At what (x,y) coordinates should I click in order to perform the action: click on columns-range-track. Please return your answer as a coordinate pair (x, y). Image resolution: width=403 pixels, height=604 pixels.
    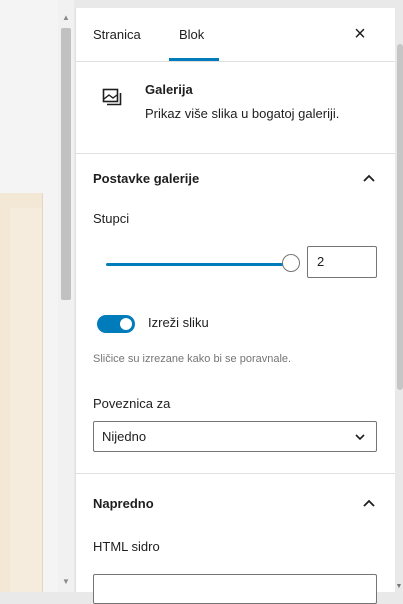
    Looking at the image, I should click on (197, 264).